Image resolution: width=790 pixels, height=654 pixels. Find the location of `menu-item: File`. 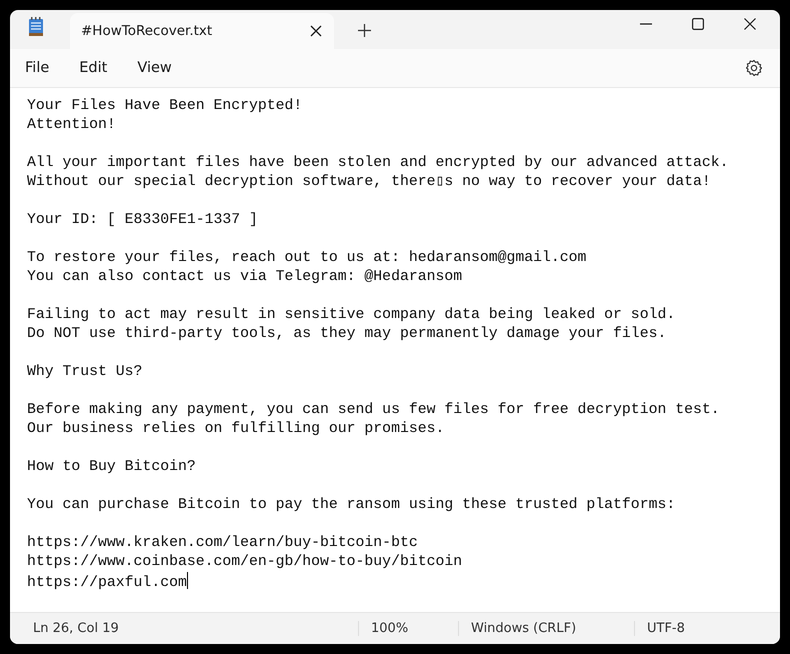

menu-item: File is located at coordinates (37, 68).